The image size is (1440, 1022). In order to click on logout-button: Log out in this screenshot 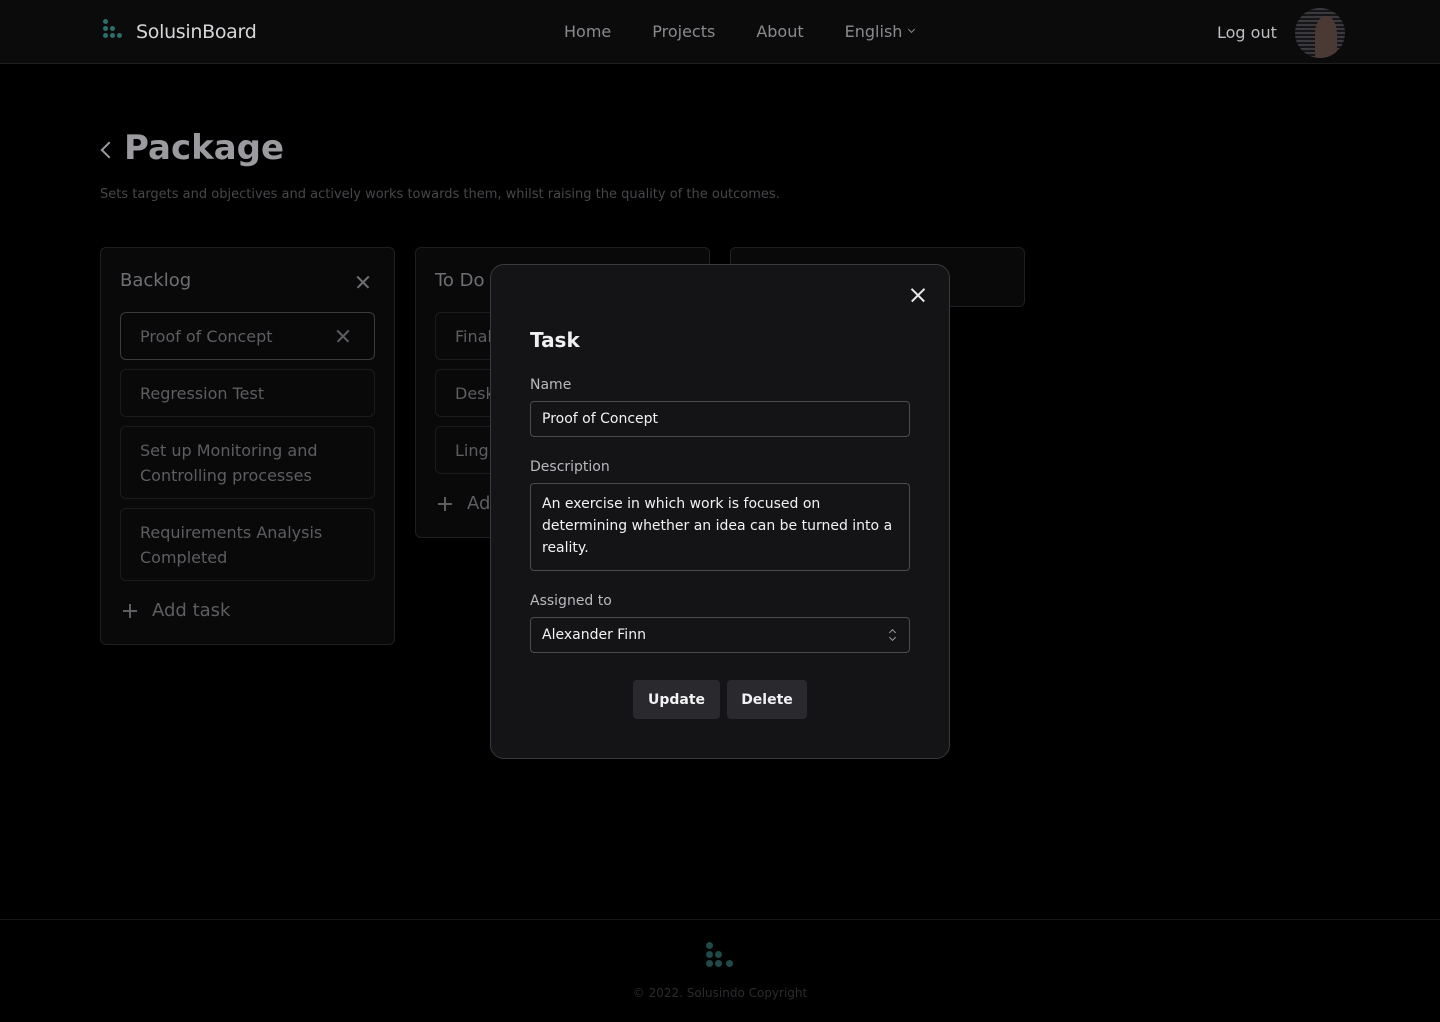, I will do `click(1247, 32)`.